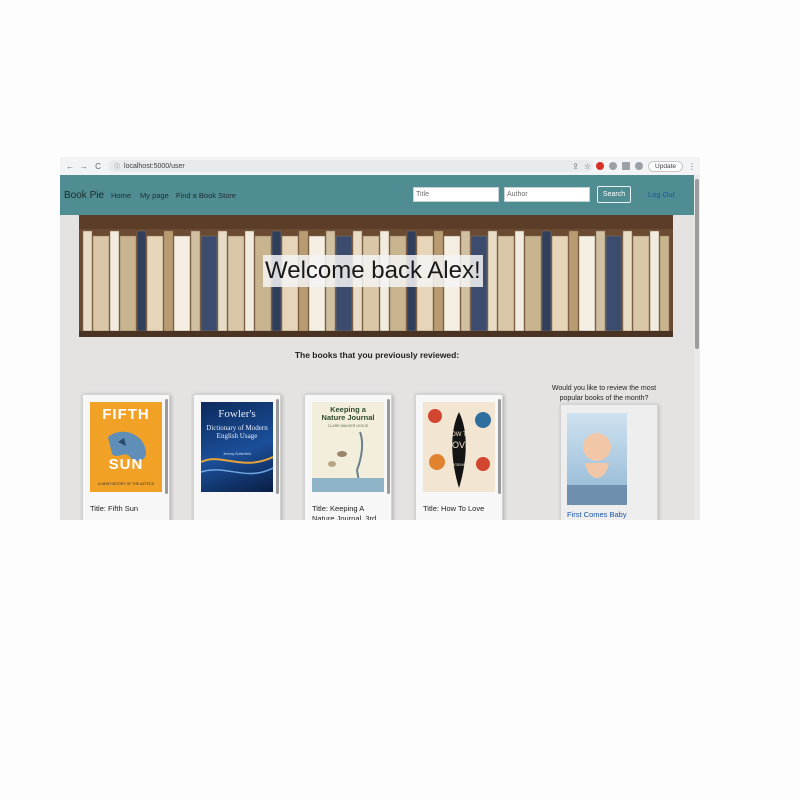 Image resolution: width=800 pixels, height=800 pixels. What do you see at coordinates (597, 514) in the screenshot?
I see `recommend-book-link: First Comes Baby` at bounding box center [597, 514].